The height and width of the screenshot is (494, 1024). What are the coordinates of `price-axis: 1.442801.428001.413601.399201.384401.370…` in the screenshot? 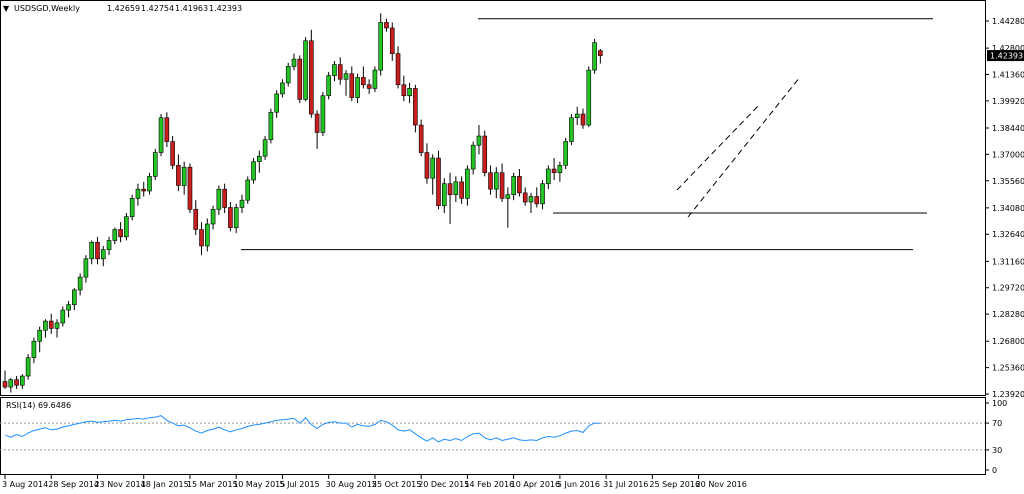 It's located at (1004, 208).